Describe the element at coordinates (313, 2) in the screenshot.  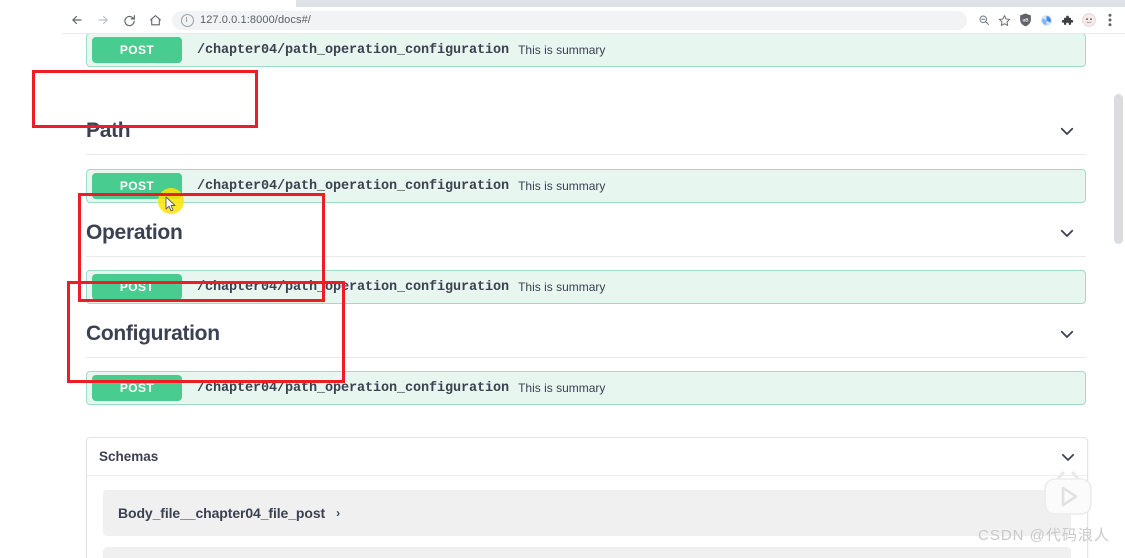
I see `new-tab-button: +` at that location.